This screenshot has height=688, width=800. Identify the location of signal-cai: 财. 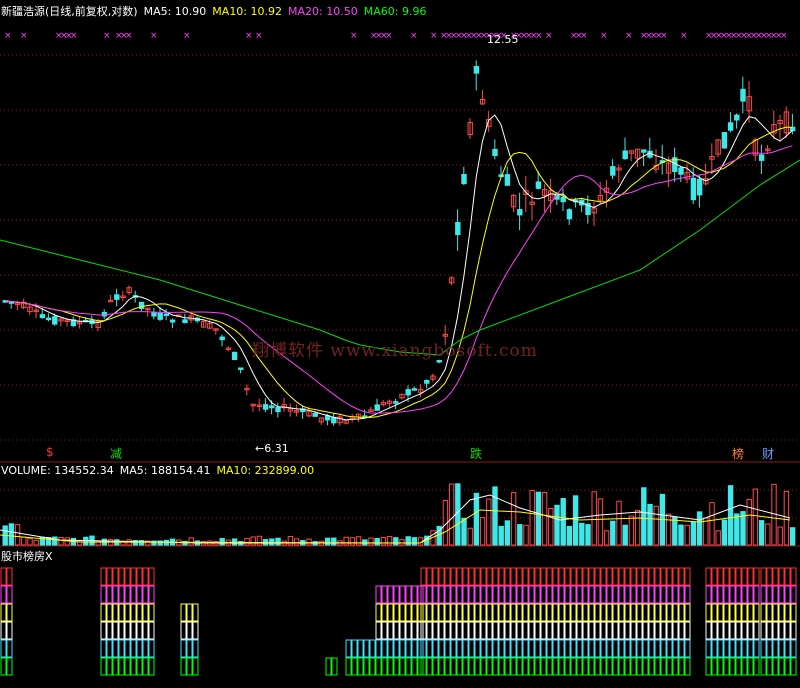
(768, 454).